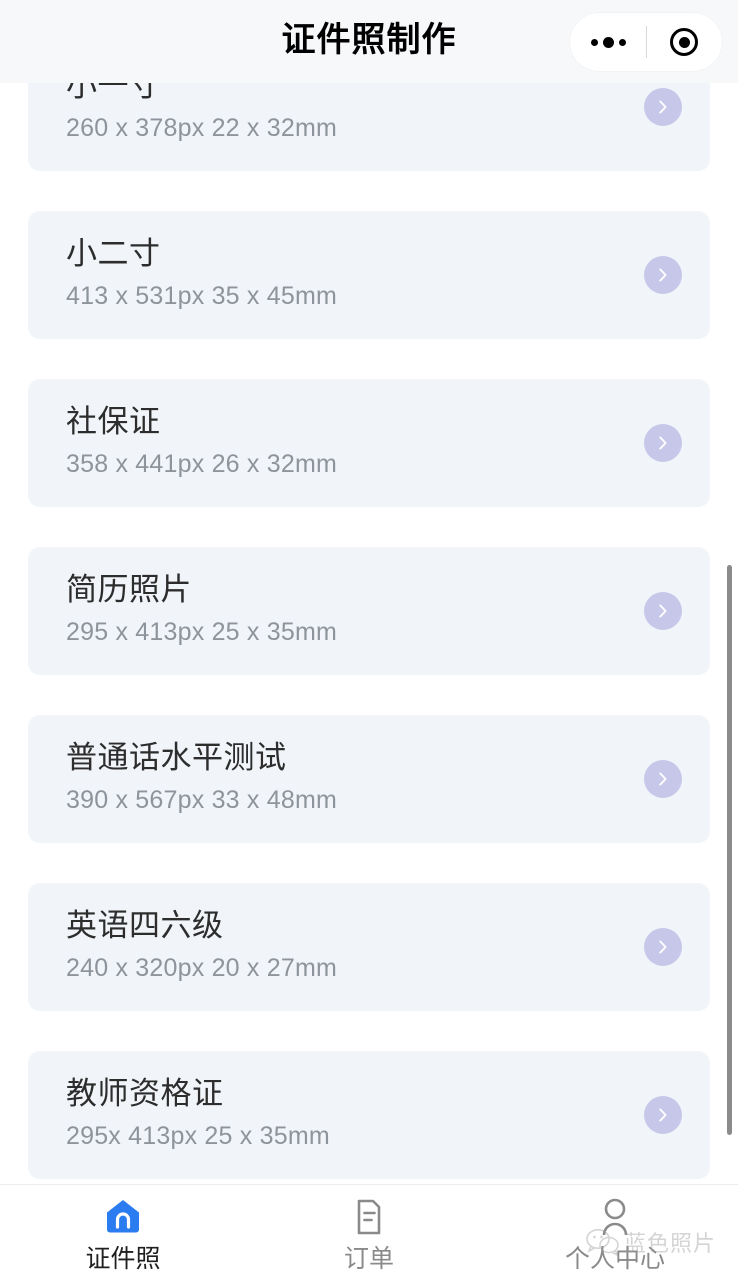  Describe the element at coordinates (369, 1115) in the screenshot. I see `size-card: 教师资格证 295x 413px 25 x 35mm` at that location.